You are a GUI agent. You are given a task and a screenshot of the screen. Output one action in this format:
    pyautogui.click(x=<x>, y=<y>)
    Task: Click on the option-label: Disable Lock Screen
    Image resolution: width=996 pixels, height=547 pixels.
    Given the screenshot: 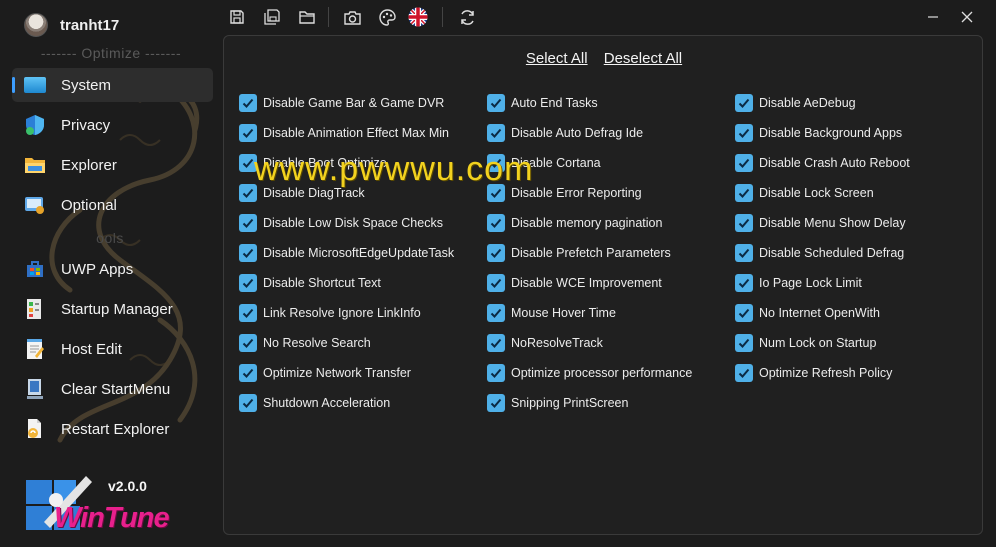 What is the action you would take?
    pyautogui.click(x=816, y=193)
    